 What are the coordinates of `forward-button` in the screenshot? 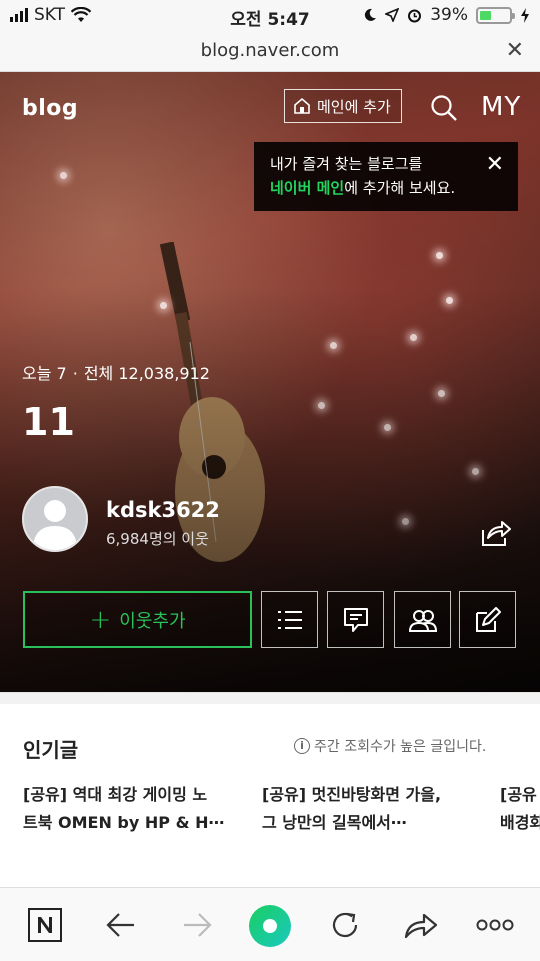 It's located at (197, 925).